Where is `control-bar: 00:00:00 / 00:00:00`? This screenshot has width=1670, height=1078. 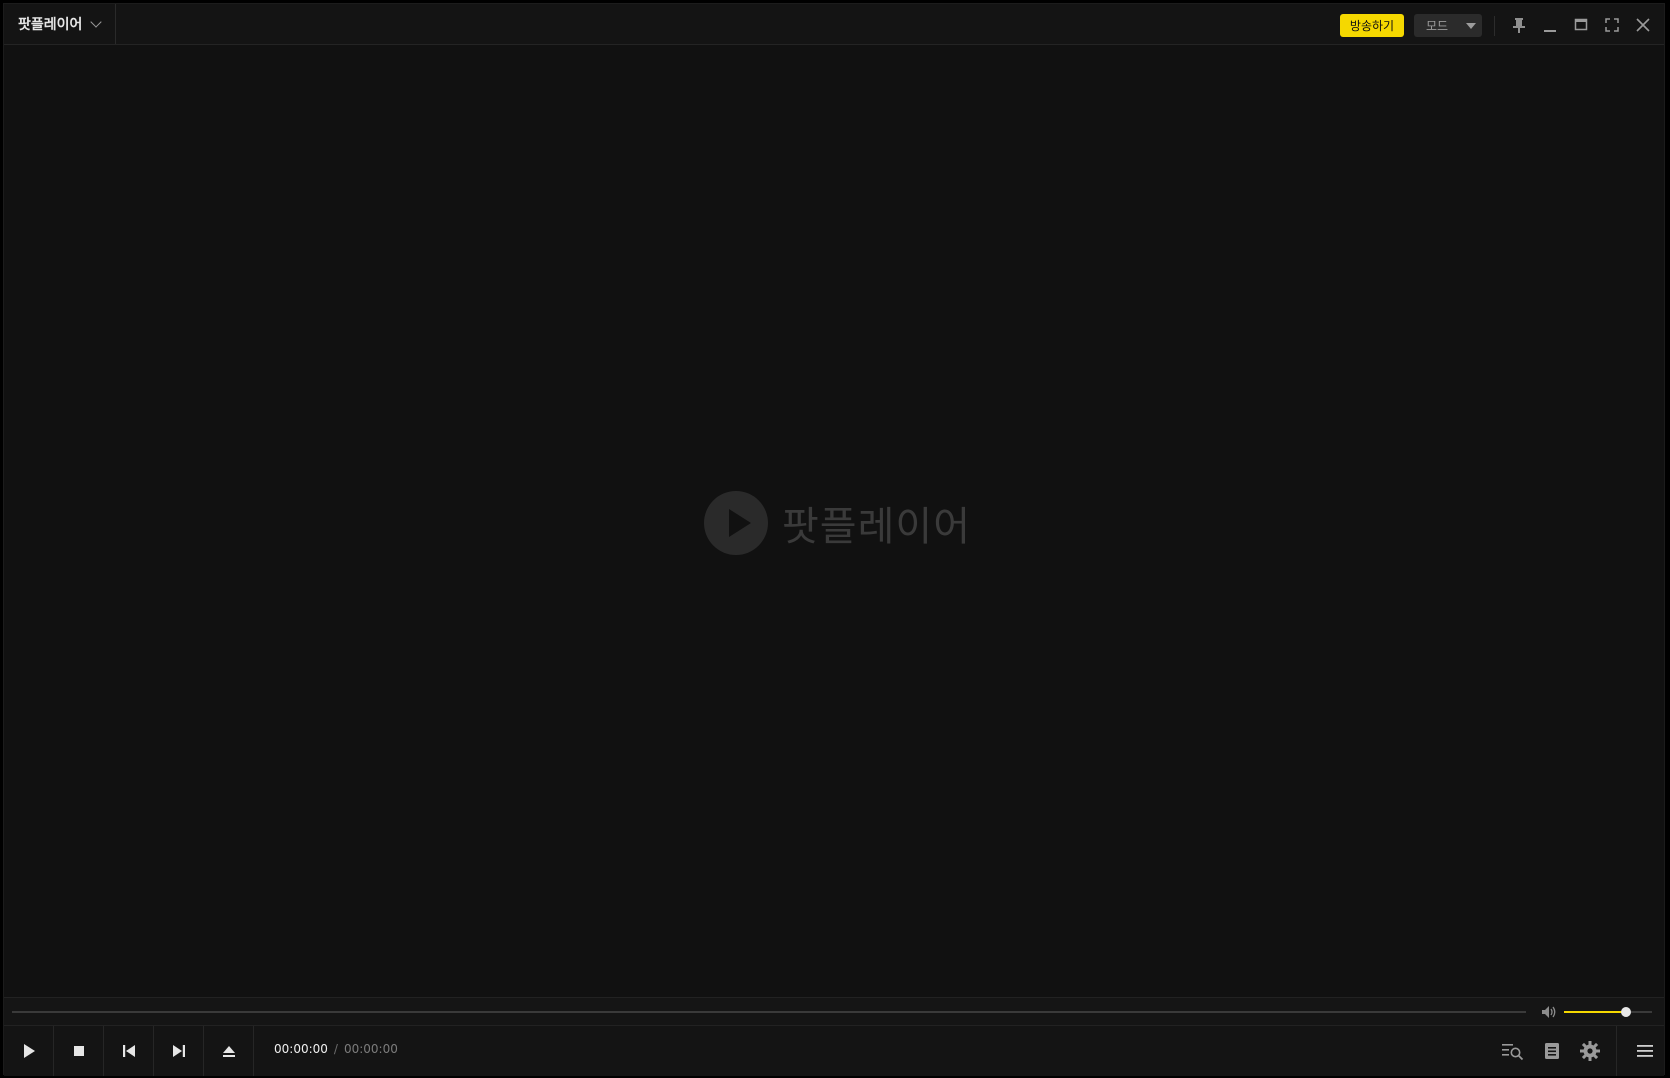
control-bar: 00:00:00 / 00:00:00 is located at coordinates (834, 1050).